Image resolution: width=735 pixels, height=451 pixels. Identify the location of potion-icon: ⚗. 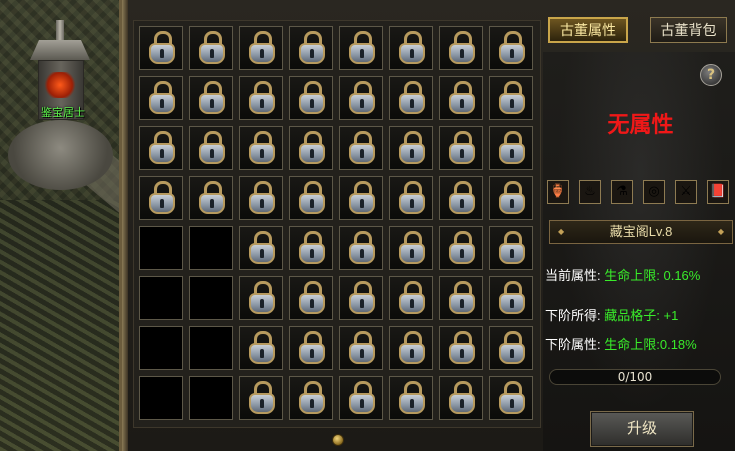
(622, 192).